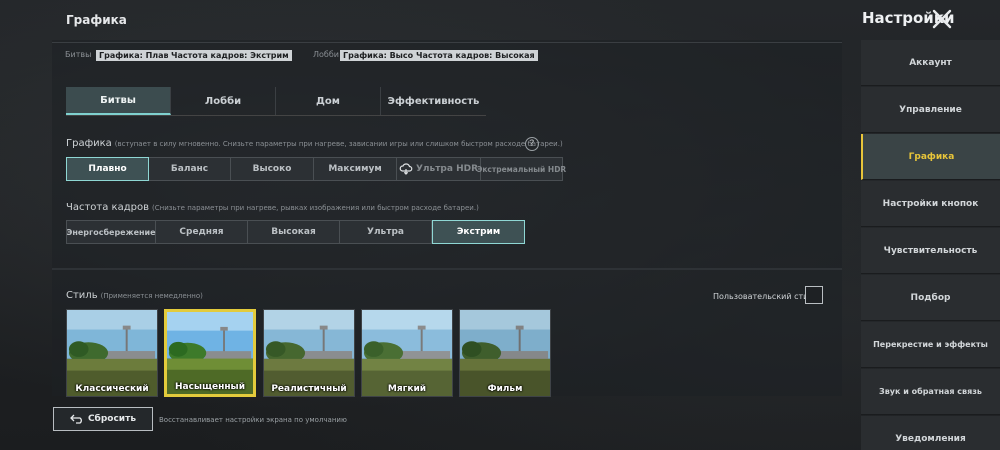  Describe the element at coordinates (447, 269) in the screenshot. I see `section-separator` at that location.